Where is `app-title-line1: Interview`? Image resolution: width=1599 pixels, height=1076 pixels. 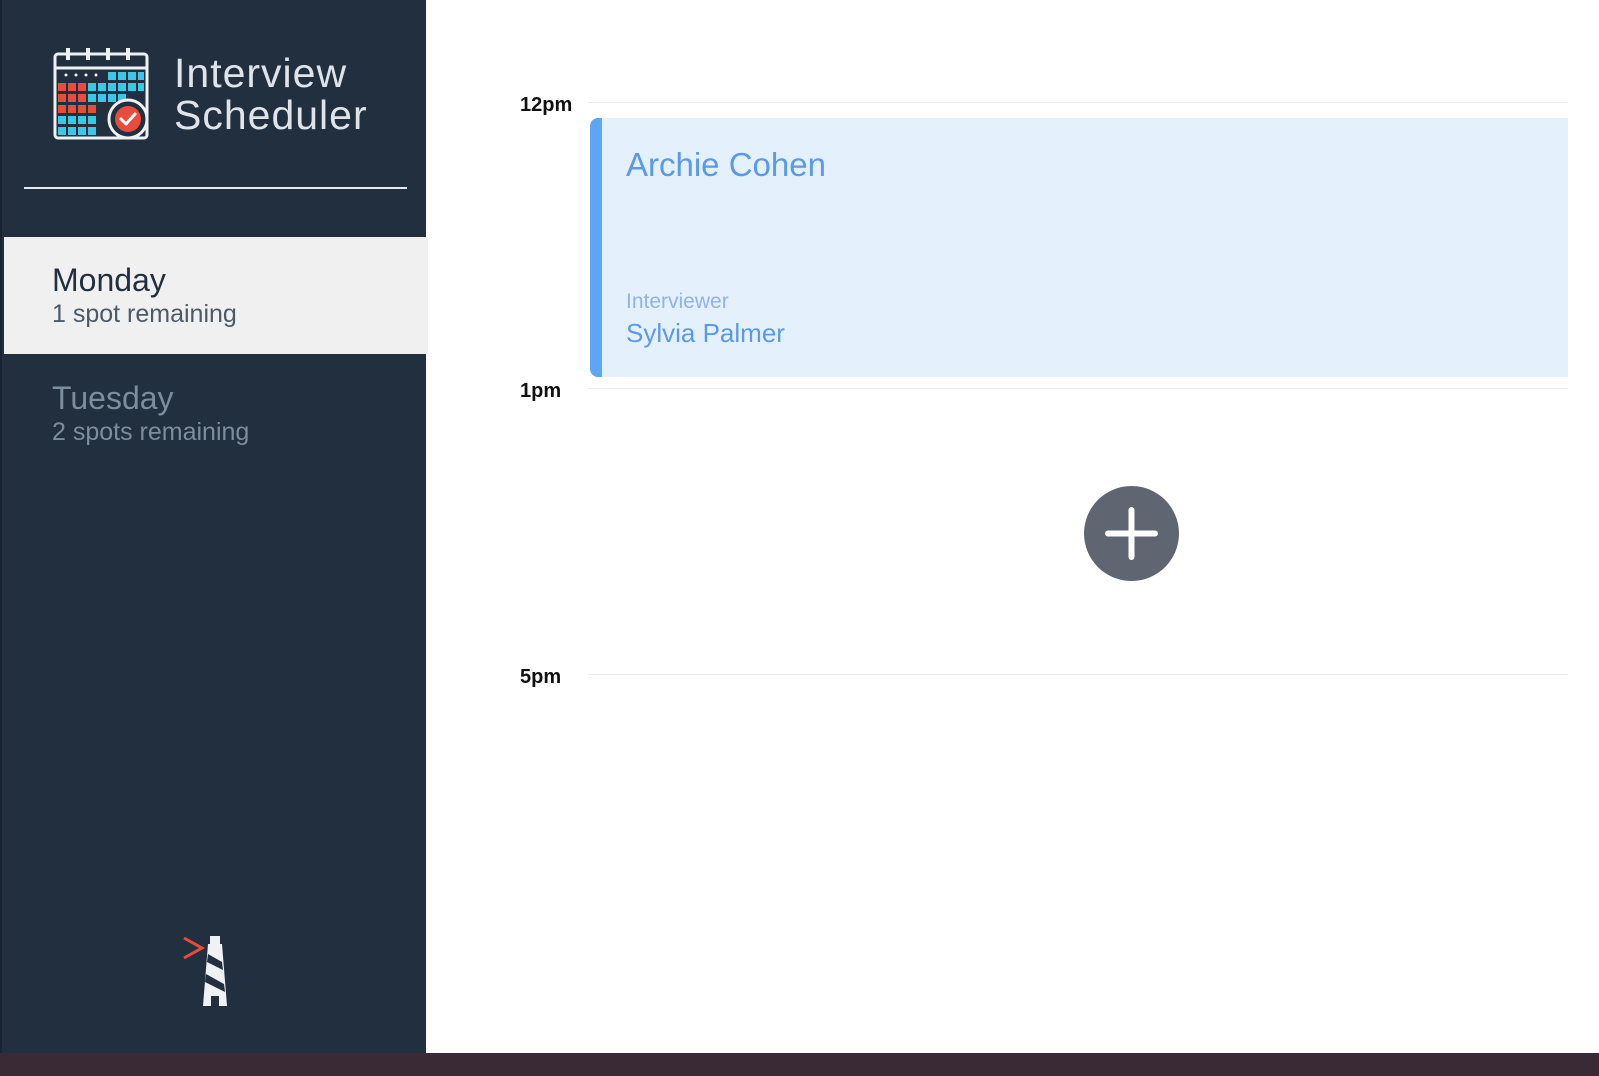
app-title-line1: Interview is located at coordinates (261, 73).